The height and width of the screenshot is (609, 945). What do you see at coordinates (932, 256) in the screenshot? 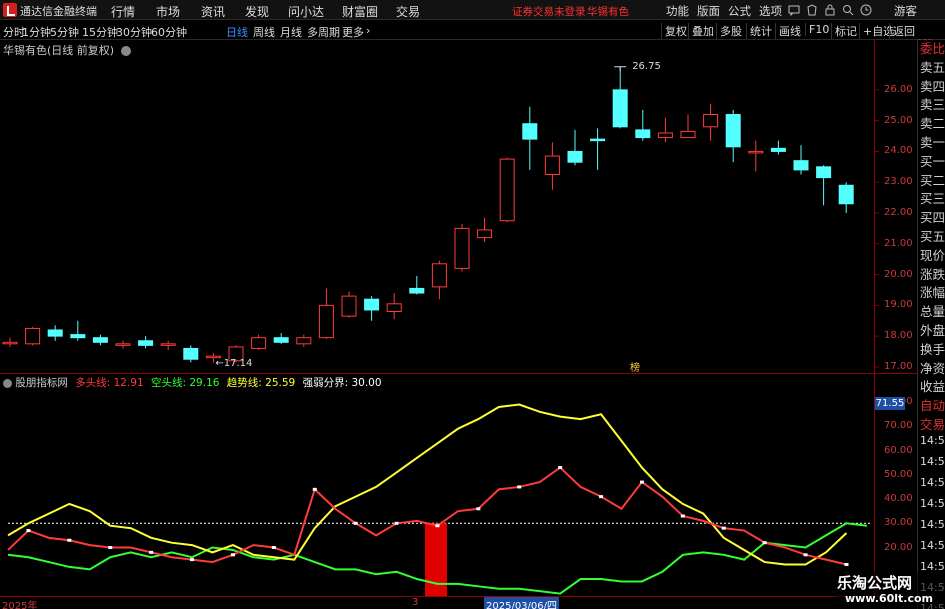
I see `side-panel-item: 现价` at bounding box center [932, 256].